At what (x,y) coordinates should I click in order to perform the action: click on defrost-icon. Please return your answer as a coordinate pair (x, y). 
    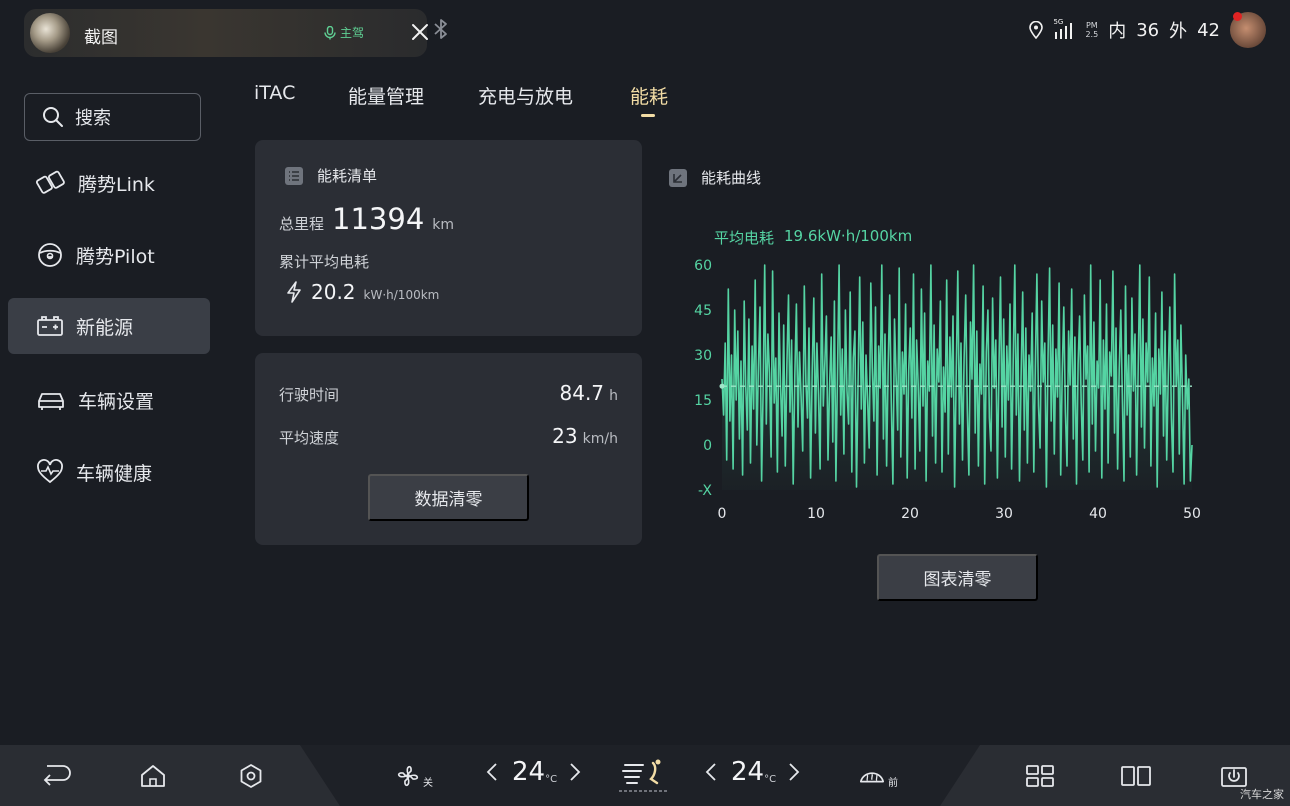
    Looking at the image, I should click on (872, 777).